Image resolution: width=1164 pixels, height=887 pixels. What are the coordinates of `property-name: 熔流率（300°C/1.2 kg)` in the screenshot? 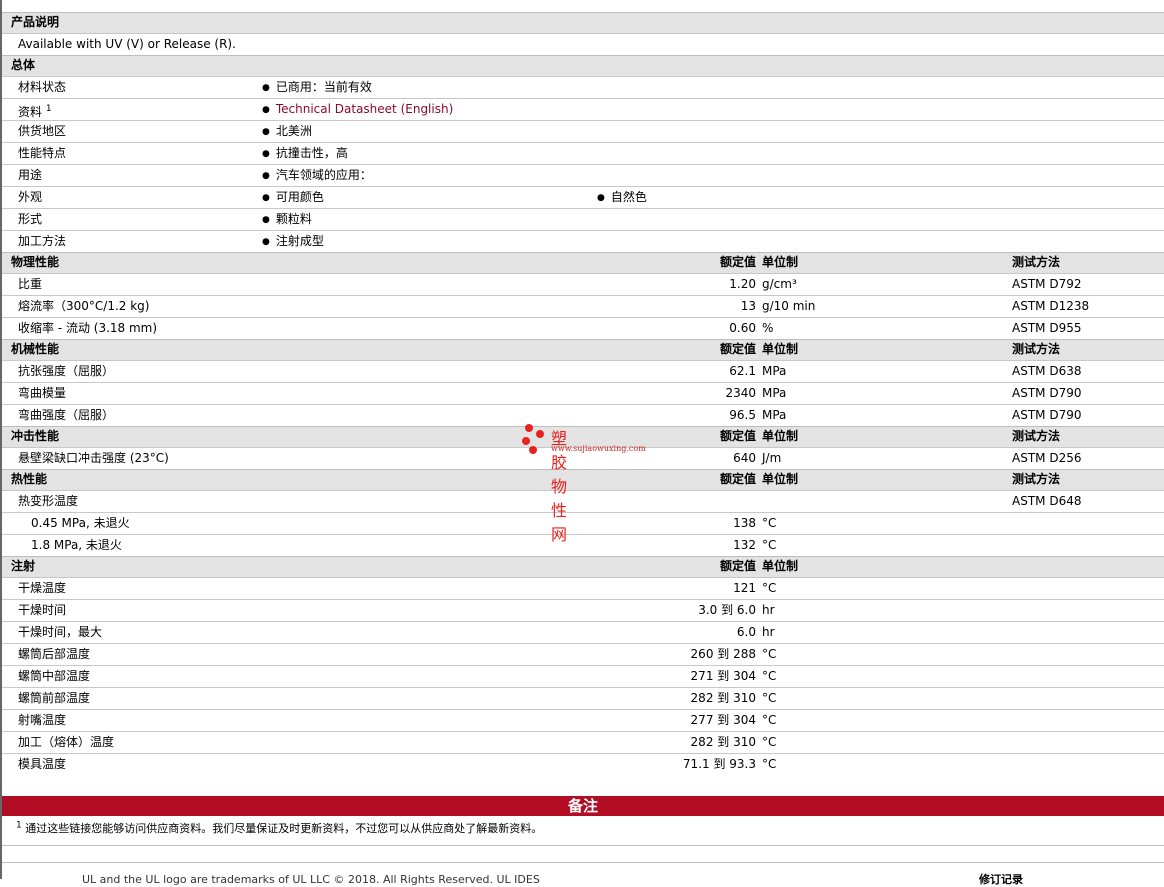 It's located at (84, 306).